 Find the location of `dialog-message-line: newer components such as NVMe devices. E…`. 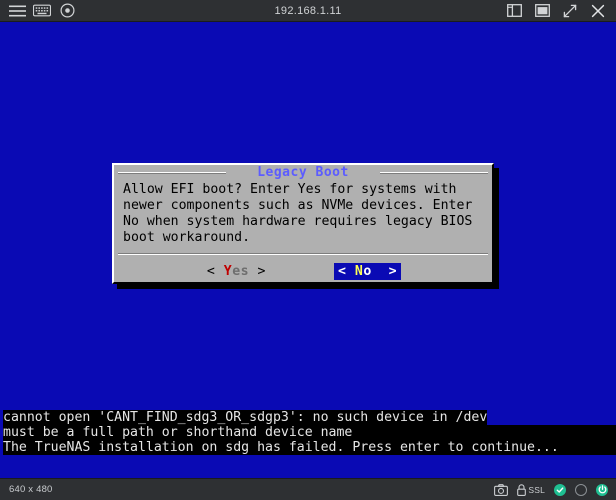

dialog-message-line: newer components such as NVMe devices. E… is located at coordinates (298, 205).